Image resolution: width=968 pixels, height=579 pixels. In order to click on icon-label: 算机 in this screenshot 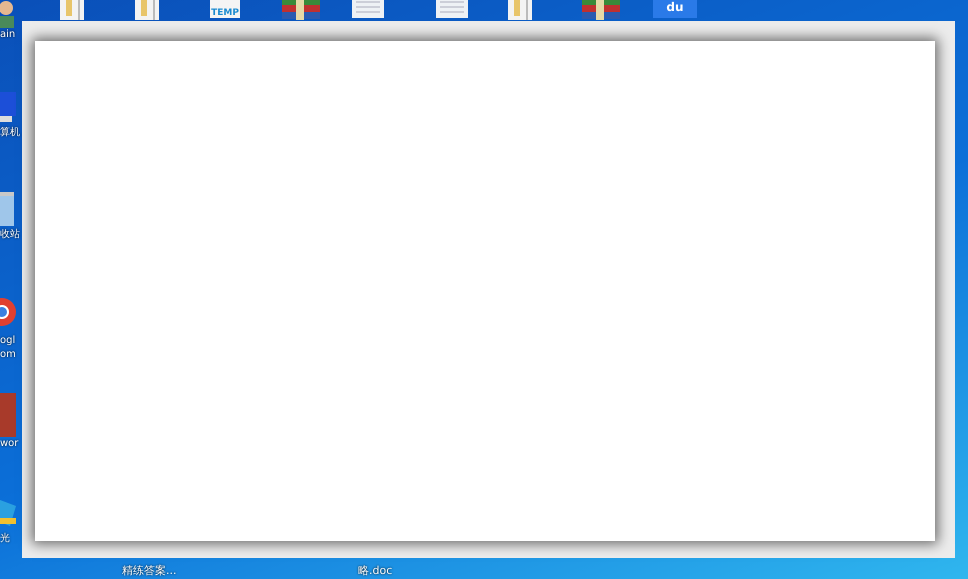, I will do `click(10, 133)`.